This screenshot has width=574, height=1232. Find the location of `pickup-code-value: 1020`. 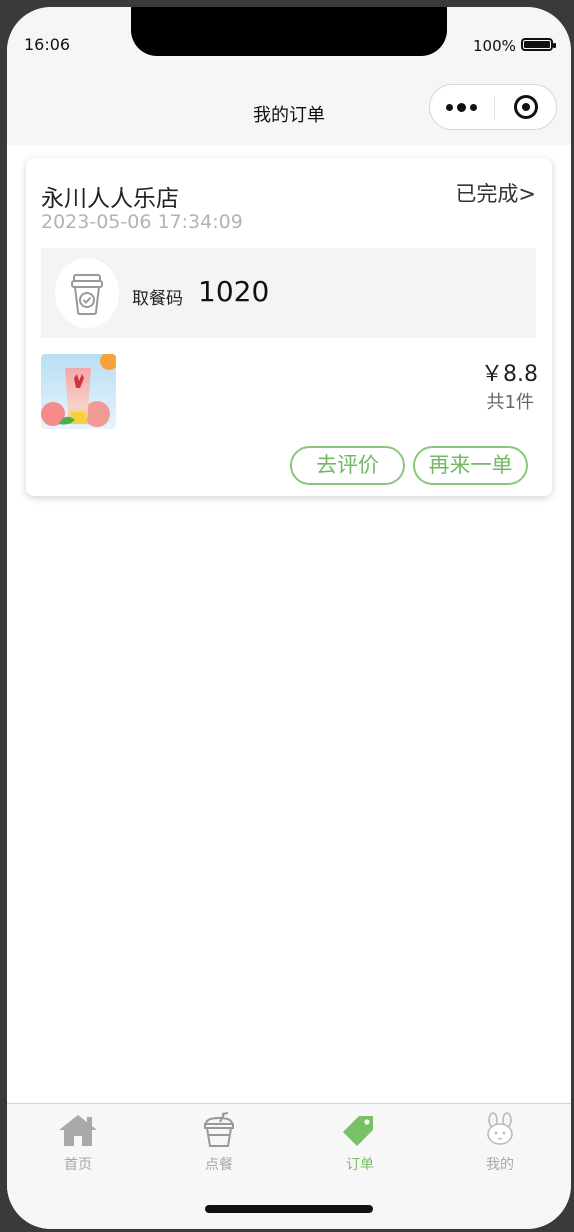

pickup-code-value: 1020 is located at coordinates (234, 291).